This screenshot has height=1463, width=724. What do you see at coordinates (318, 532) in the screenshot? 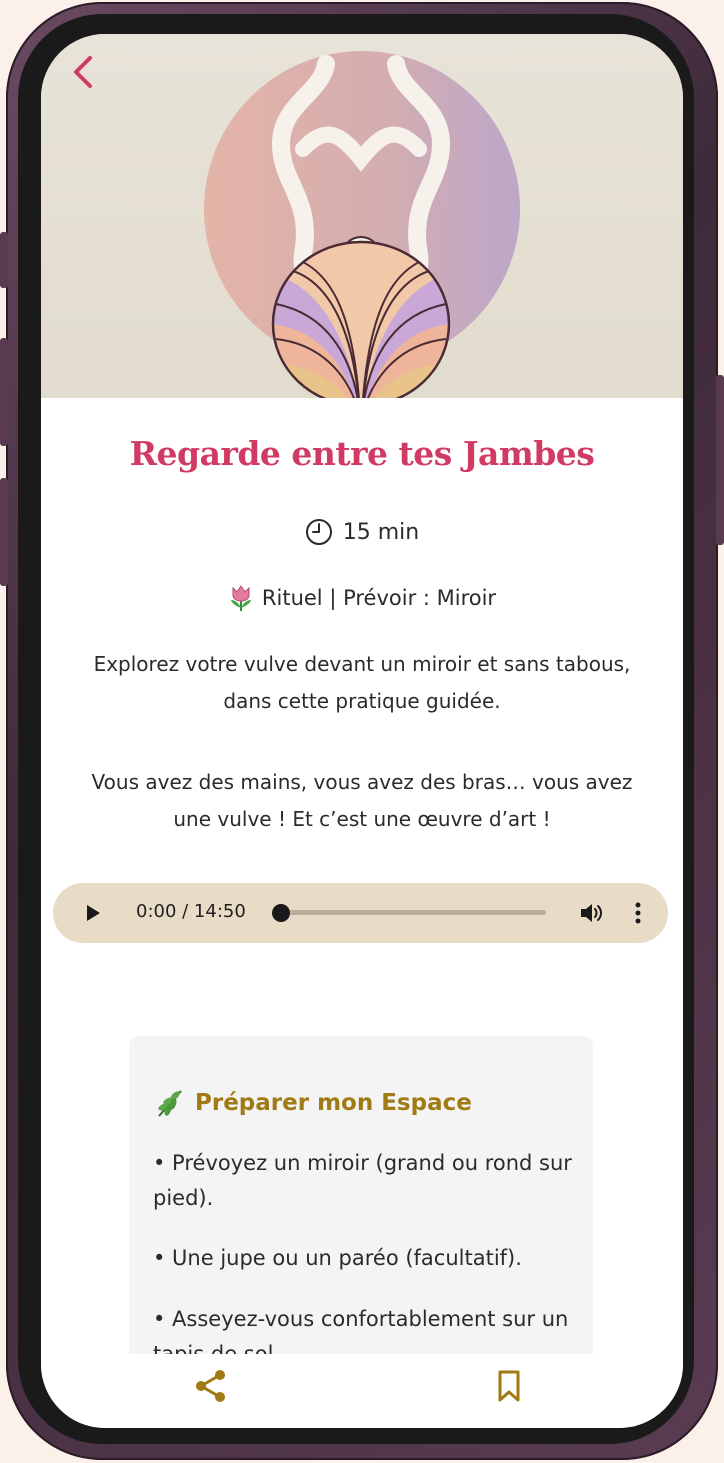
I see `clock-icon` at bounding box center [318, 532].